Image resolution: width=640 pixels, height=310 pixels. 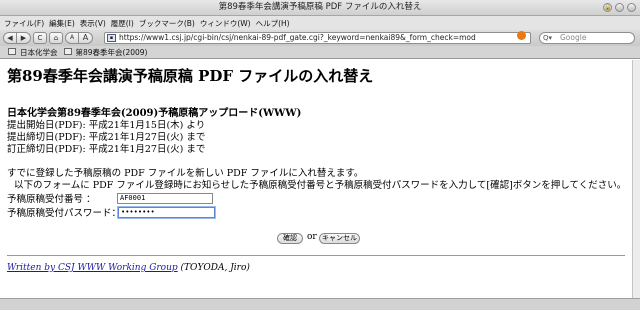 I want to click on status-bar, so click(x=320, y=304).